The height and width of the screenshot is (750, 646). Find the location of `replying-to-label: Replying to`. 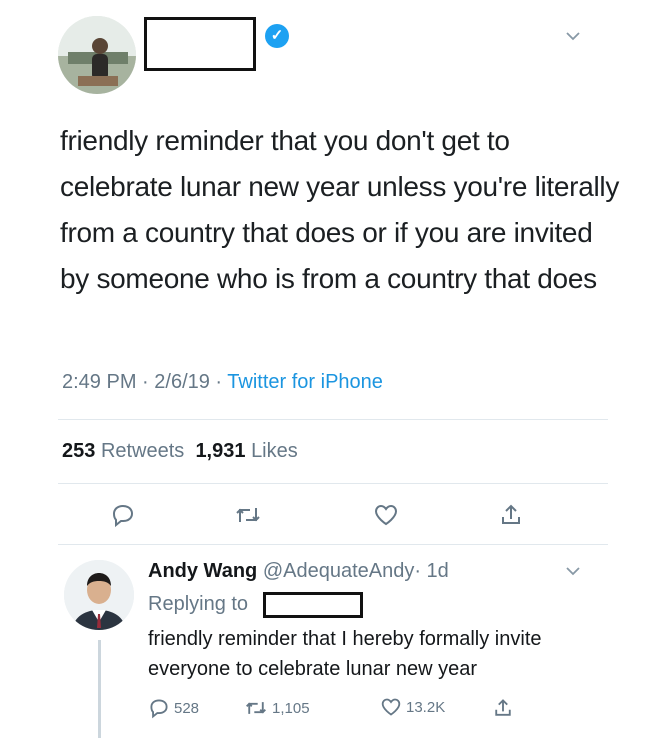

replying-to-label: Replying to is located at coordinates (198, 604).